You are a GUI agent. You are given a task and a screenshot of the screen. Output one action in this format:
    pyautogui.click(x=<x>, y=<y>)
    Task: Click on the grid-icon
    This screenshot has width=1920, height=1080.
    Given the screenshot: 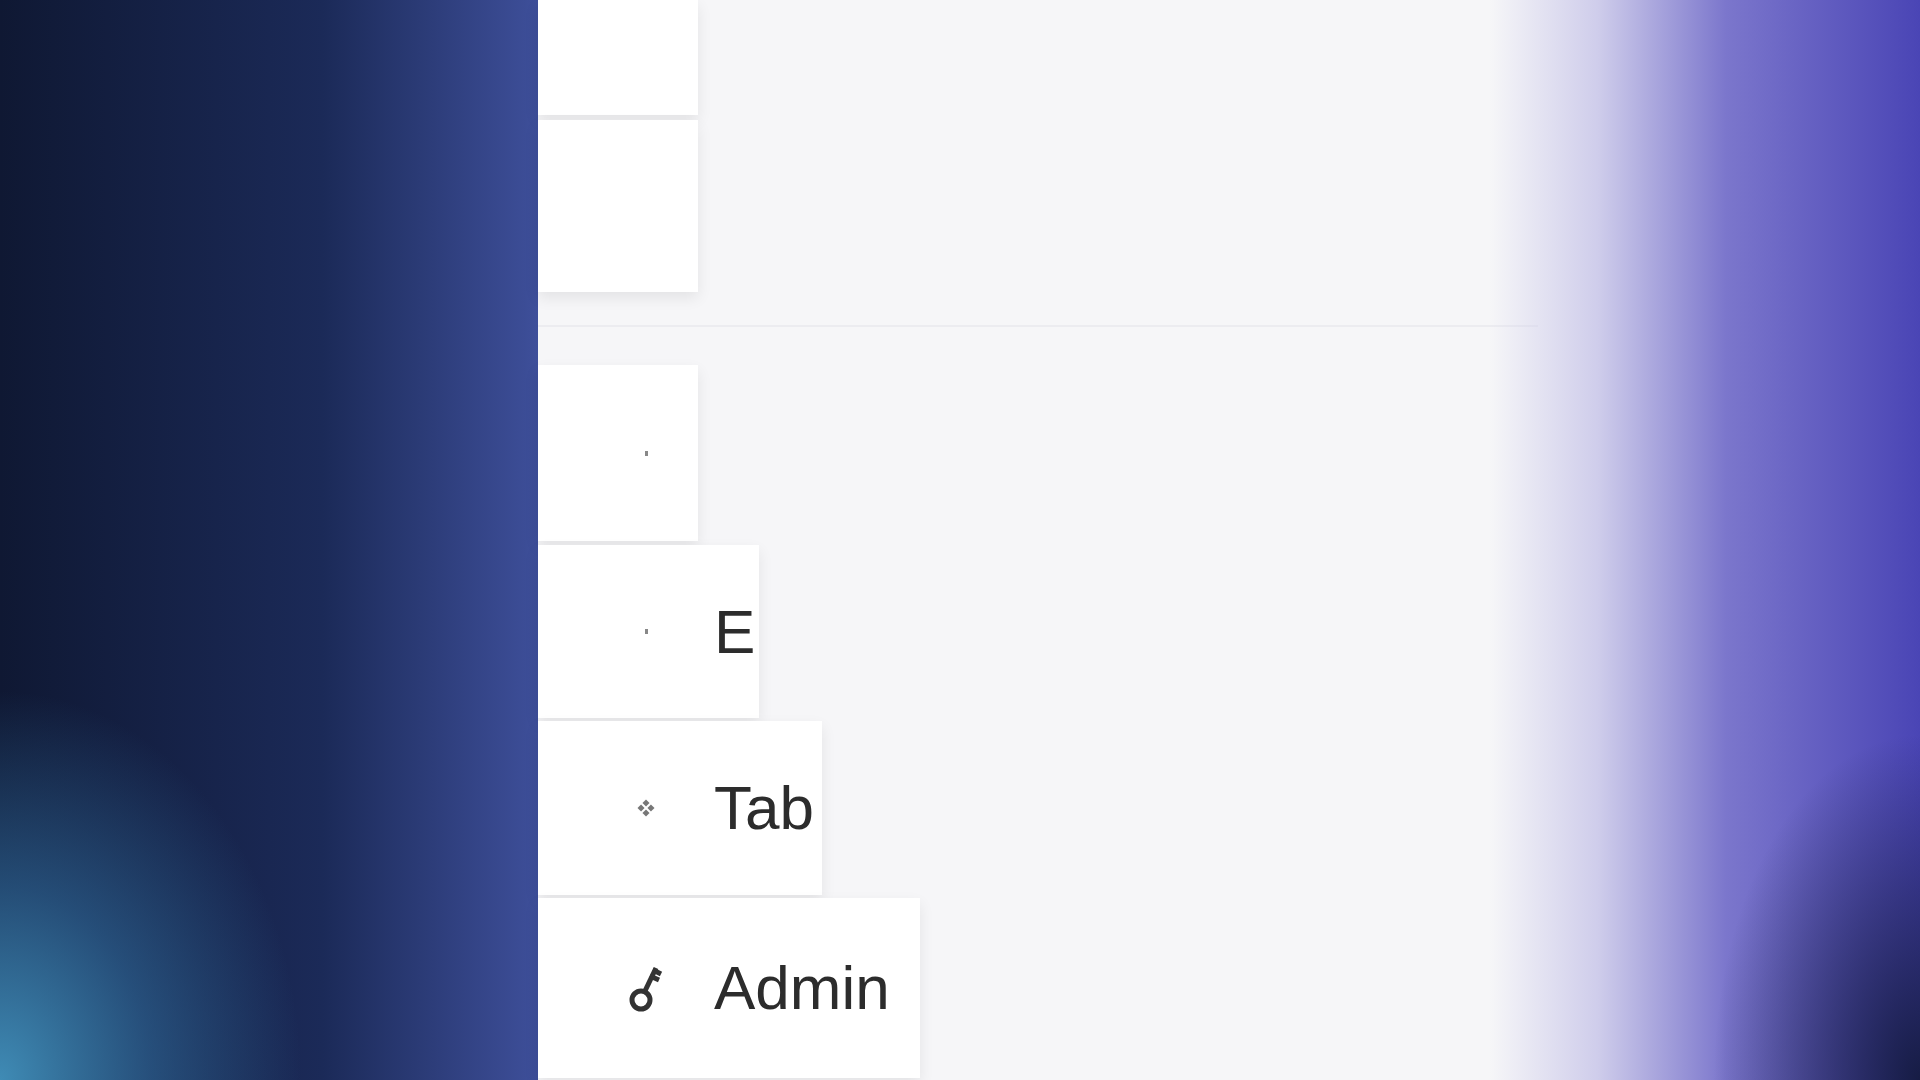 What is the action you would take?
    pyautogui.click(x=646, y=808)
    